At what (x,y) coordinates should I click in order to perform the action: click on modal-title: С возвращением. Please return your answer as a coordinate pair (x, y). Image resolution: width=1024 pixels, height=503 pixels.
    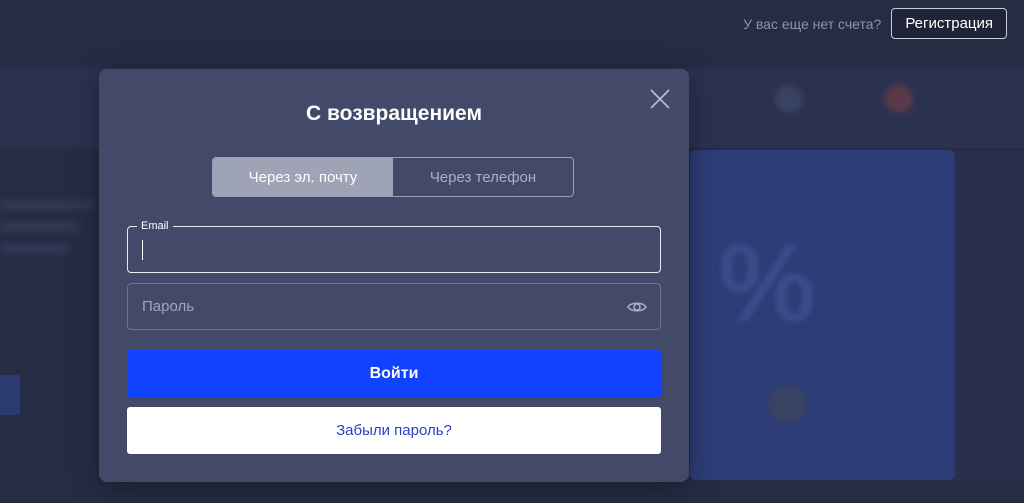
    Looking at the image, I should click on (394, 113).